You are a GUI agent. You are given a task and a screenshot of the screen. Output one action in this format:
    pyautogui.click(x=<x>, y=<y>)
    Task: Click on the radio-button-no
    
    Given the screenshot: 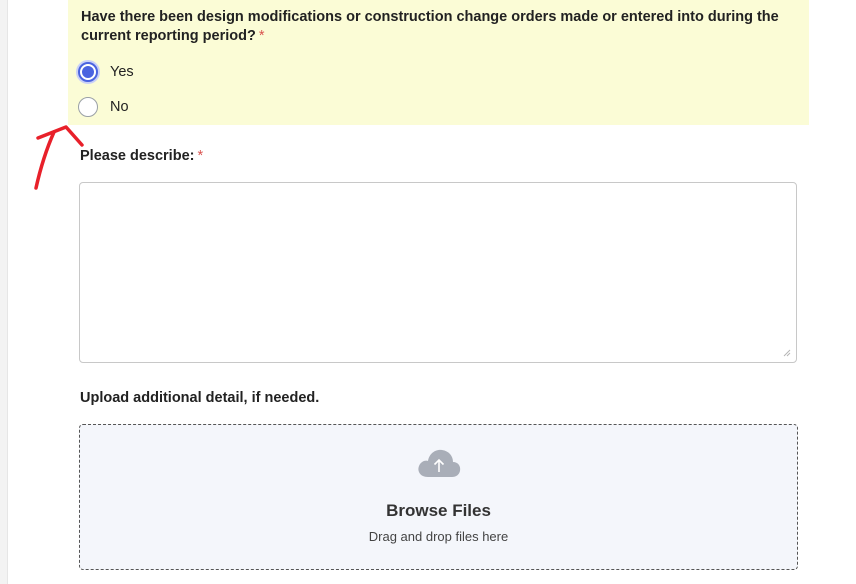 What is the action you would take?
    pyautogui.click(x=88, y=107)
    